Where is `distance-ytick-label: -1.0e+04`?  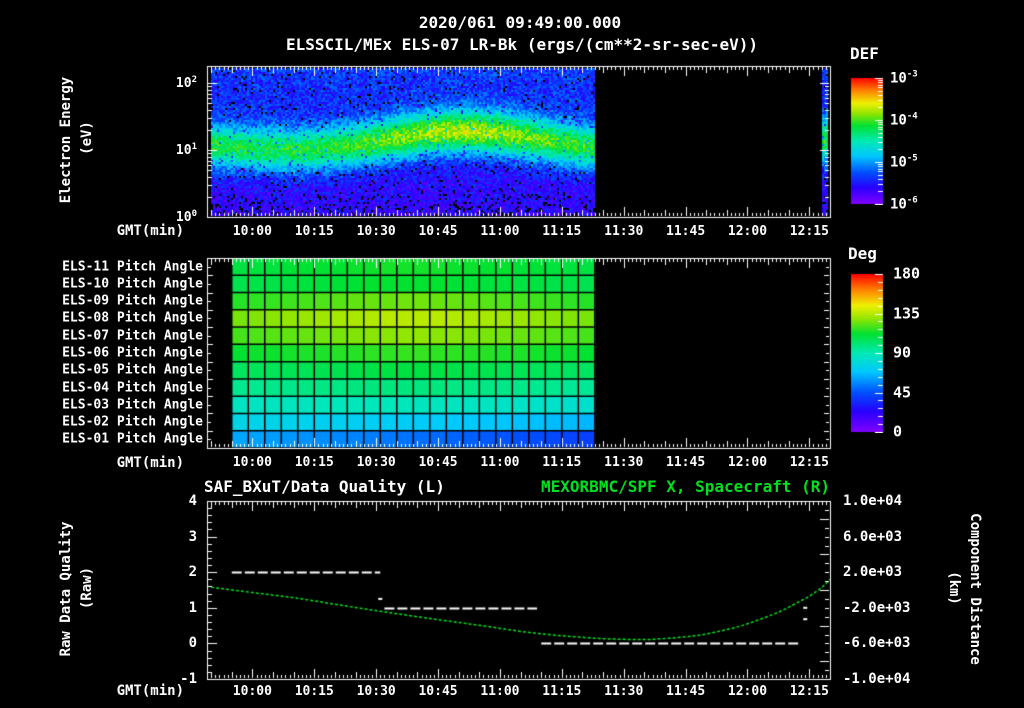 distance-ytick-label: -1.0e+04 is located at coordinates (877, 679).